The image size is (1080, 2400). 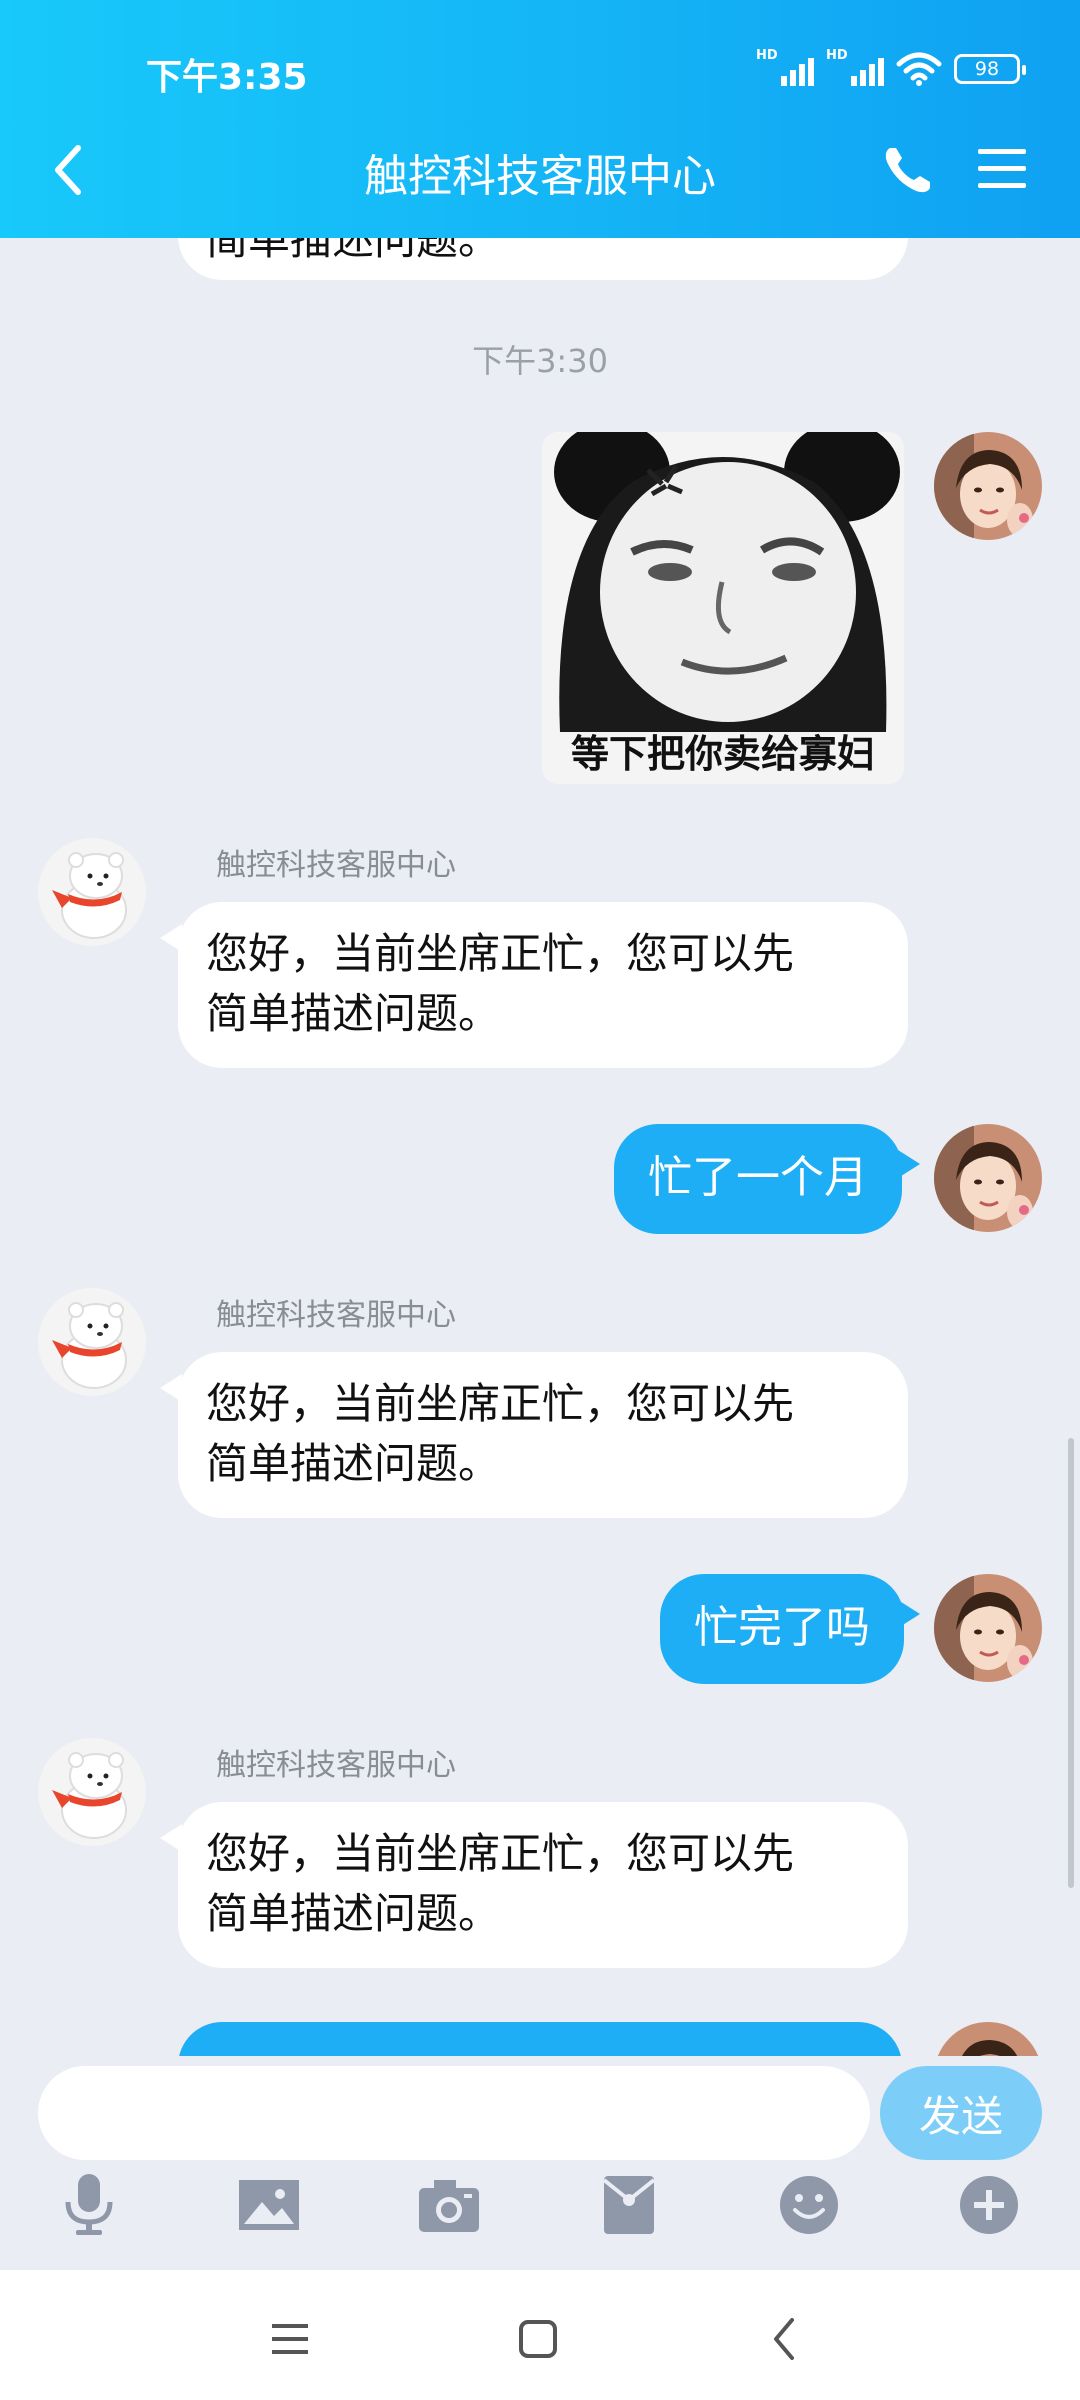 I want to click on signal-icon-2: HD, so click(x=855, y=67).